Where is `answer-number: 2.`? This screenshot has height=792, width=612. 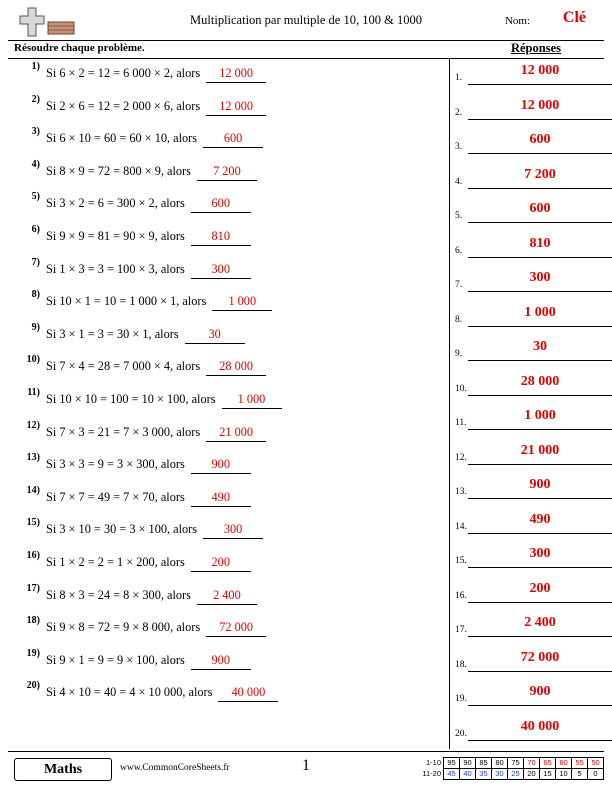 answer-number: 2. is located at coordinates (459, 112).